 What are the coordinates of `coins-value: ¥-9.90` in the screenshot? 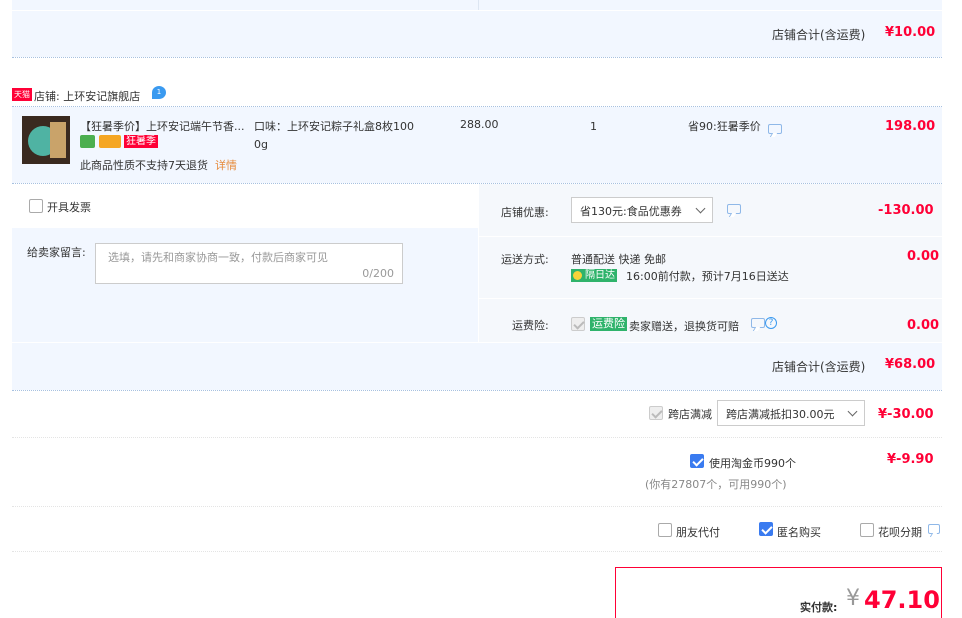 It's located at (910, 459).